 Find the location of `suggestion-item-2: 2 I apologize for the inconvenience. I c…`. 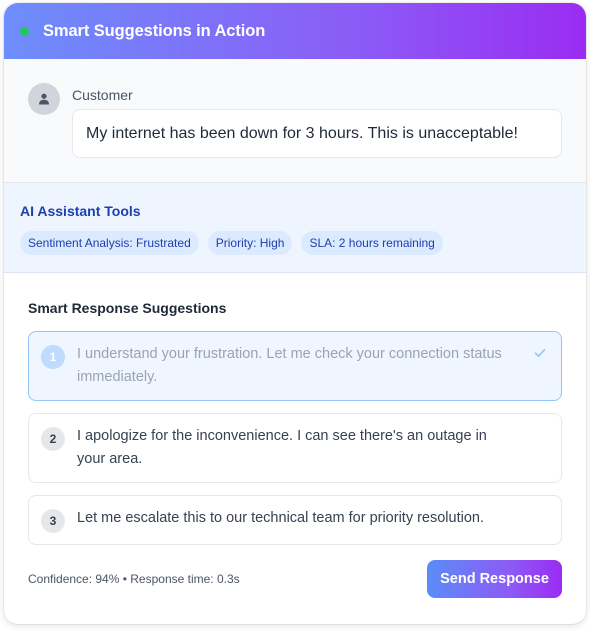

suggestion-item-2: 2 I apologize for the inconvenience. I c… is located at coordinates (295, 448).